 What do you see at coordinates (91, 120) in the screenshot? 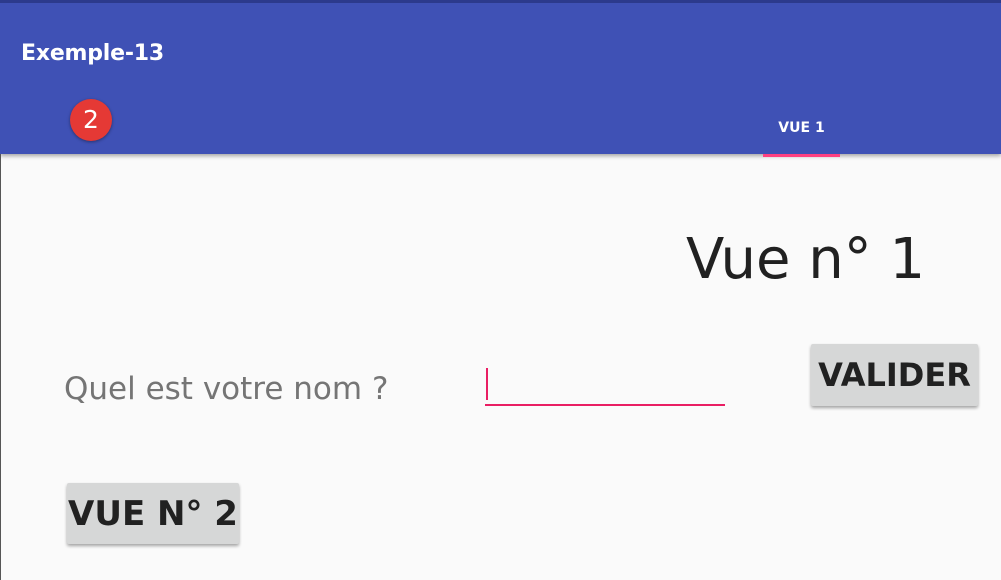
I see `notification-badge: 2` at bounding box center [91, 120].